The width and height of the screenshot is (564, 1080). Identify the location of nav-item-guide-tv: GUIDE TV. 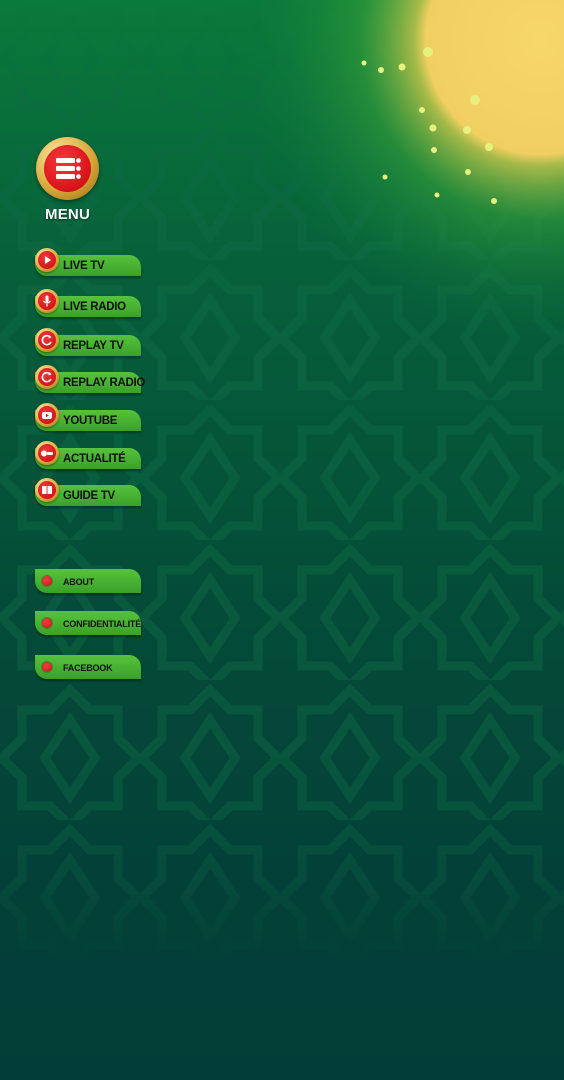
(88, 492).